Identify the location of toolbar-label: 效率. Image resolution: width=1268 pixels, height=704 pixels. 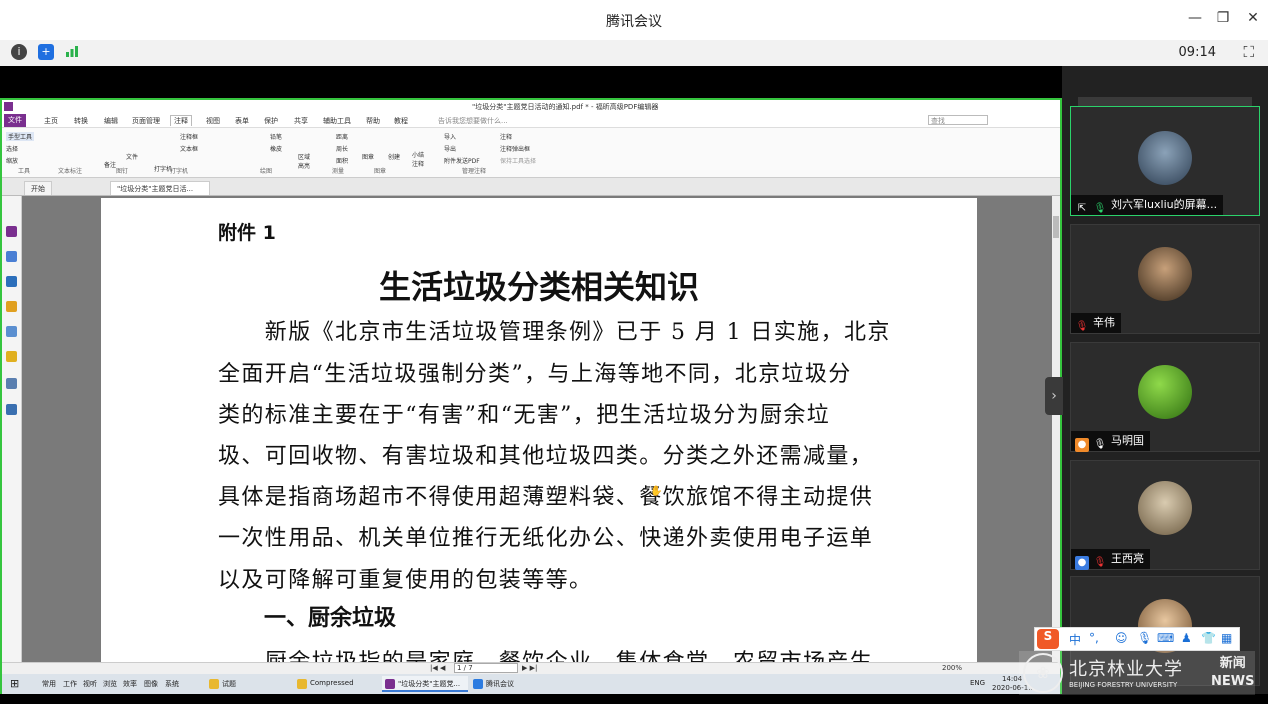
(130, 684).